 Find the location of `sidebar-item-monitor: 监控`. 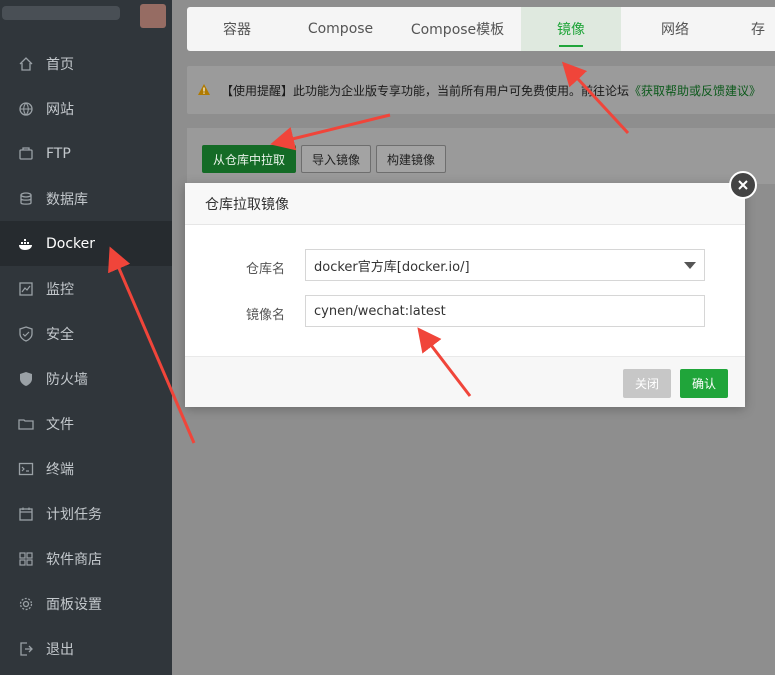

sidebar-item-monitor: 监控 is located at coordinates (86, 288).